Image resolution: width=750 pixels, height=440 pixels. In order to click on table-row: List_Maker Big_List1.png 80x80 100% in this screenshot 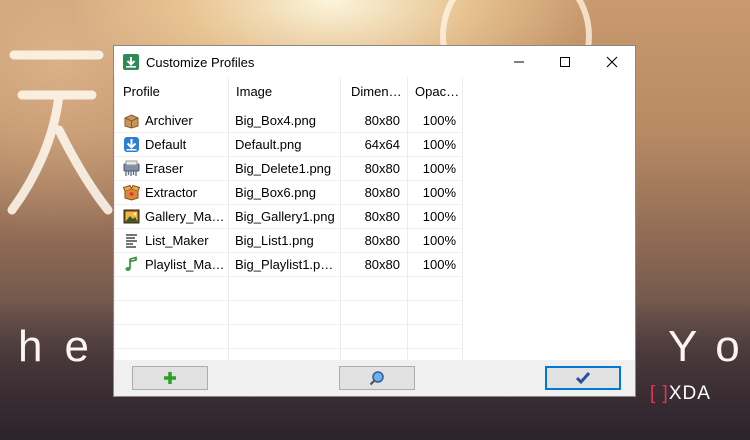, I will do `click(375, 240)`.